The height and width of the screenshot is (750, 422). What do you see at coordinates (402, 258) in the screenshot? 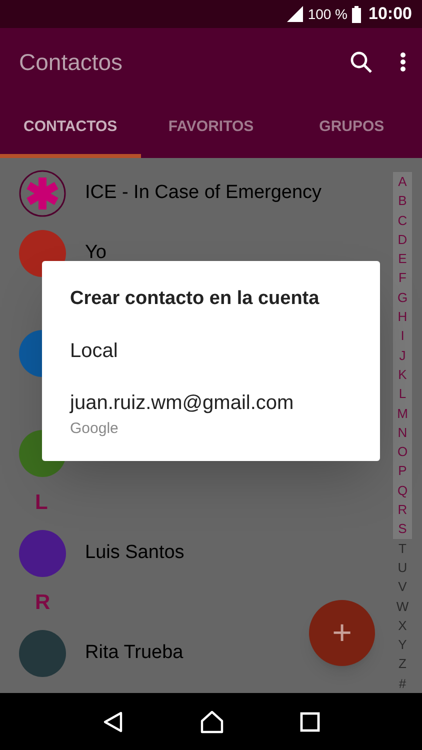
I see `index-letter: E` at bounding box center [402, 258].